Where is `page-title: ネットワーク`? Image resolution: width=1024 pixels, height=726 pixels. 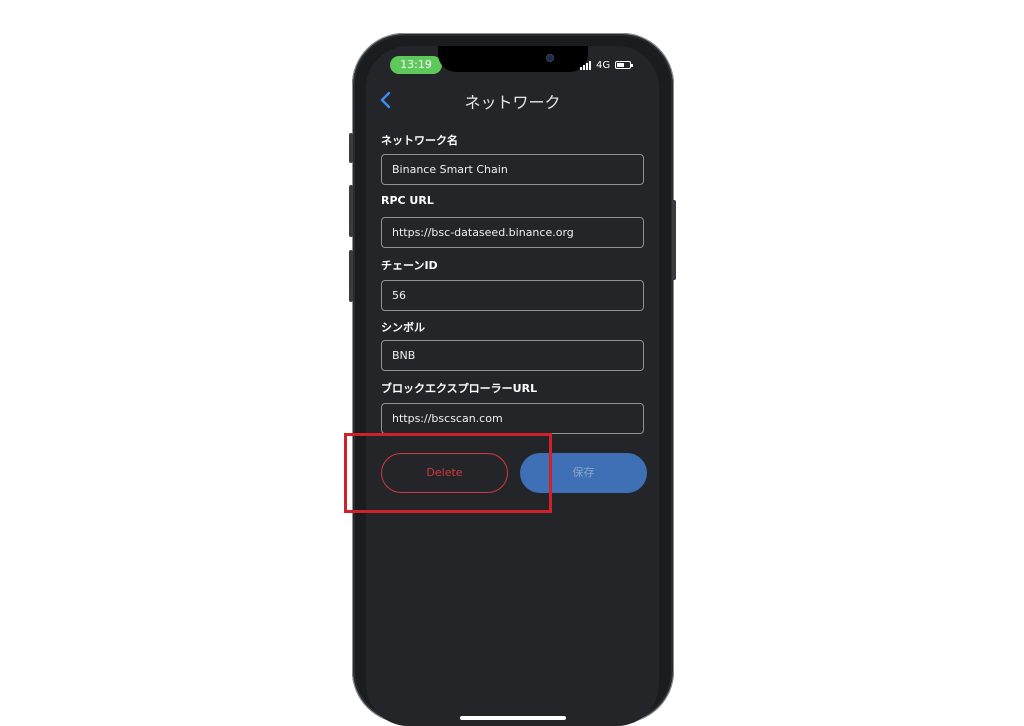
page-title: ネットワーク is located at coordinates (512, 102).